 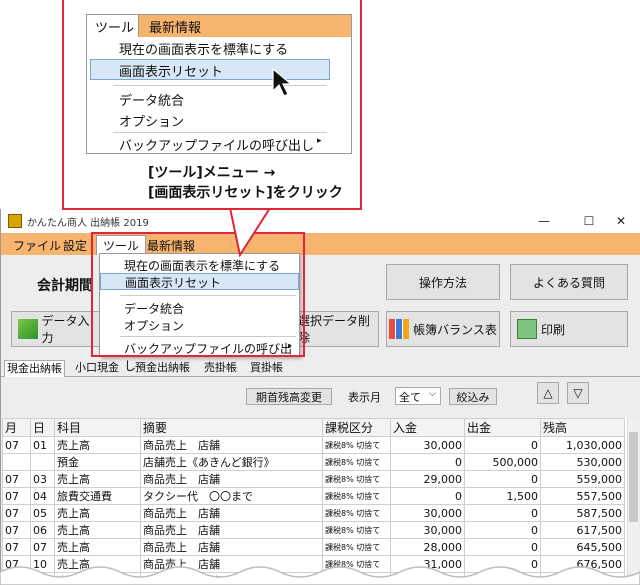 I want to click on col-withdrawal: 出金, so click(x=502, y=427).